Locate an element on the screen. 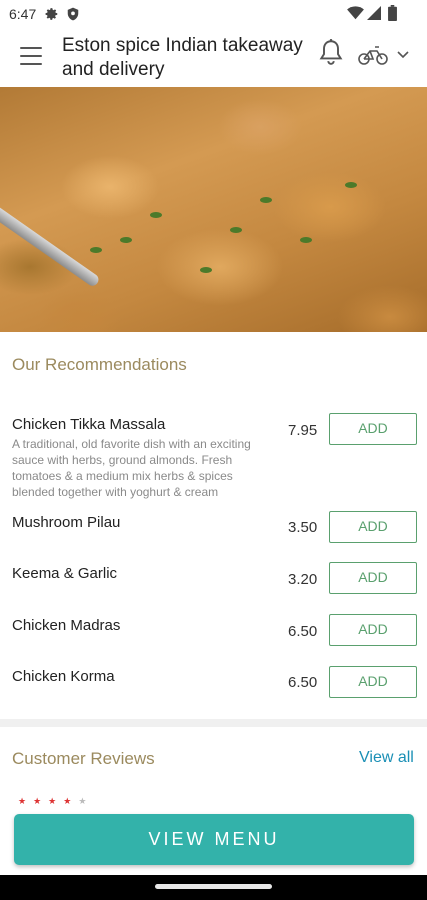 The image size is (427, 900). dish-price: 7.95 is located at coordinates (303, 430).